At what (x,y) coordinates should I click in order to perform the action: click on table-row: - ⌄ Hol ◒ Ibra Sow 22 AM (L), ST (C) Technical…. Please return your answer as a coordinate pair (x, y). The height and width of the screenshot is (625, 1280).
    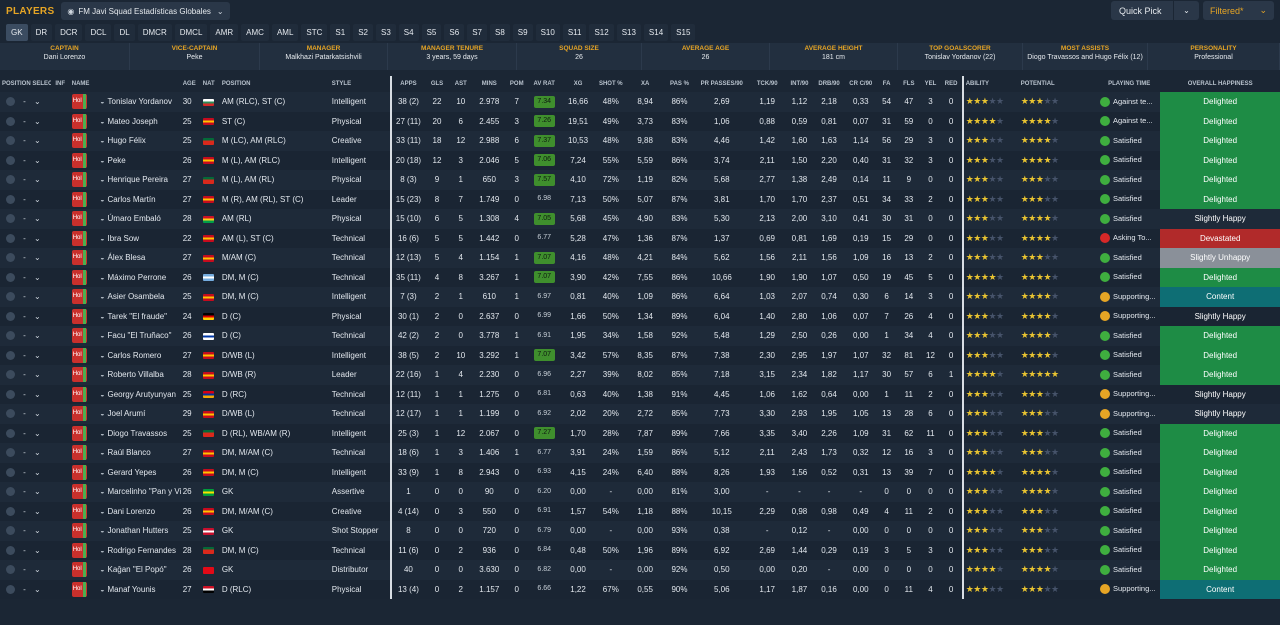
    Looking at the image, I should click on (640, 238).